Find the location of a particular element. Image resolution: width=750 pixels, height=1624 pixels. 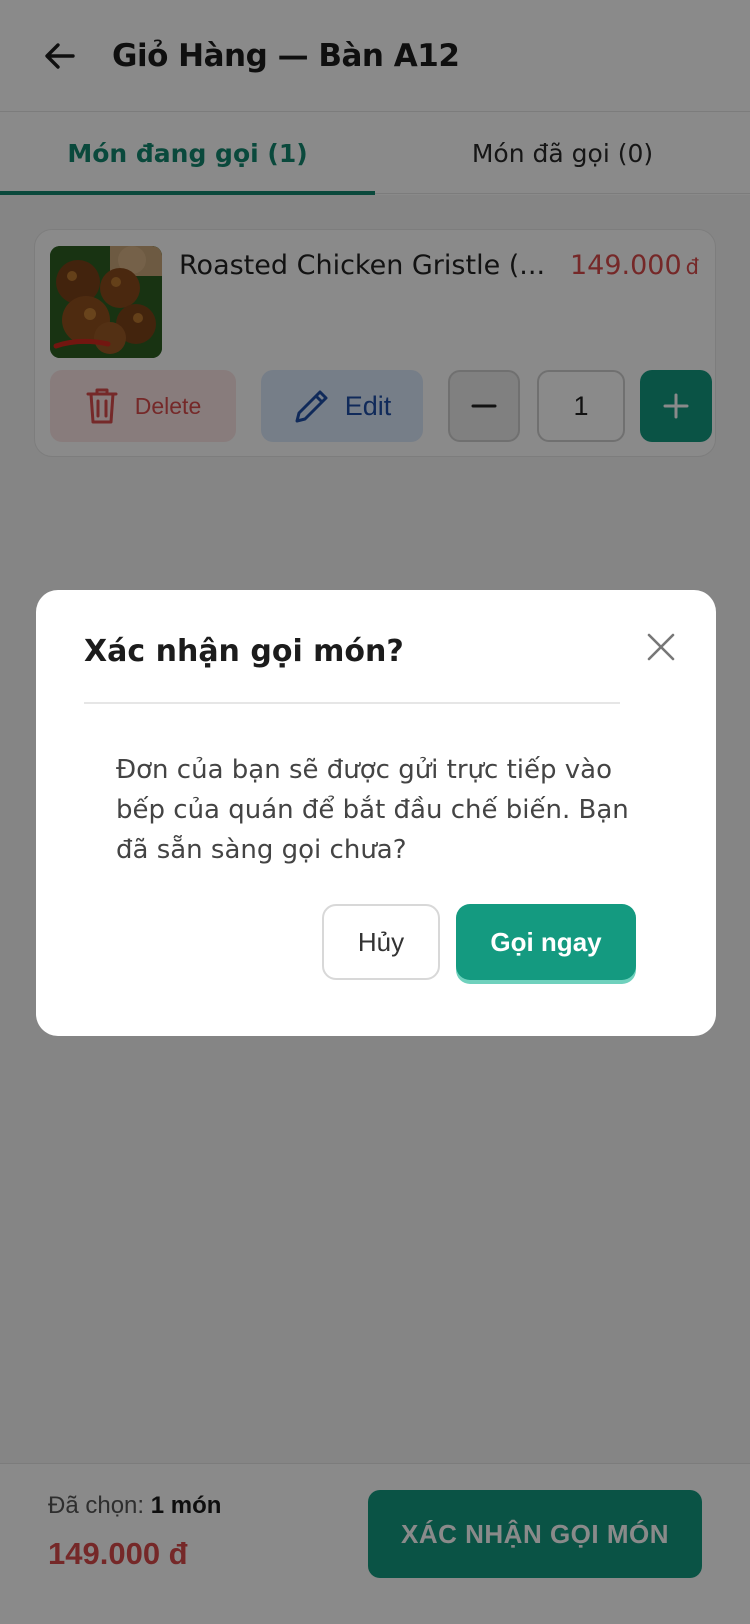

close-button is located at coordinates (661, 647).